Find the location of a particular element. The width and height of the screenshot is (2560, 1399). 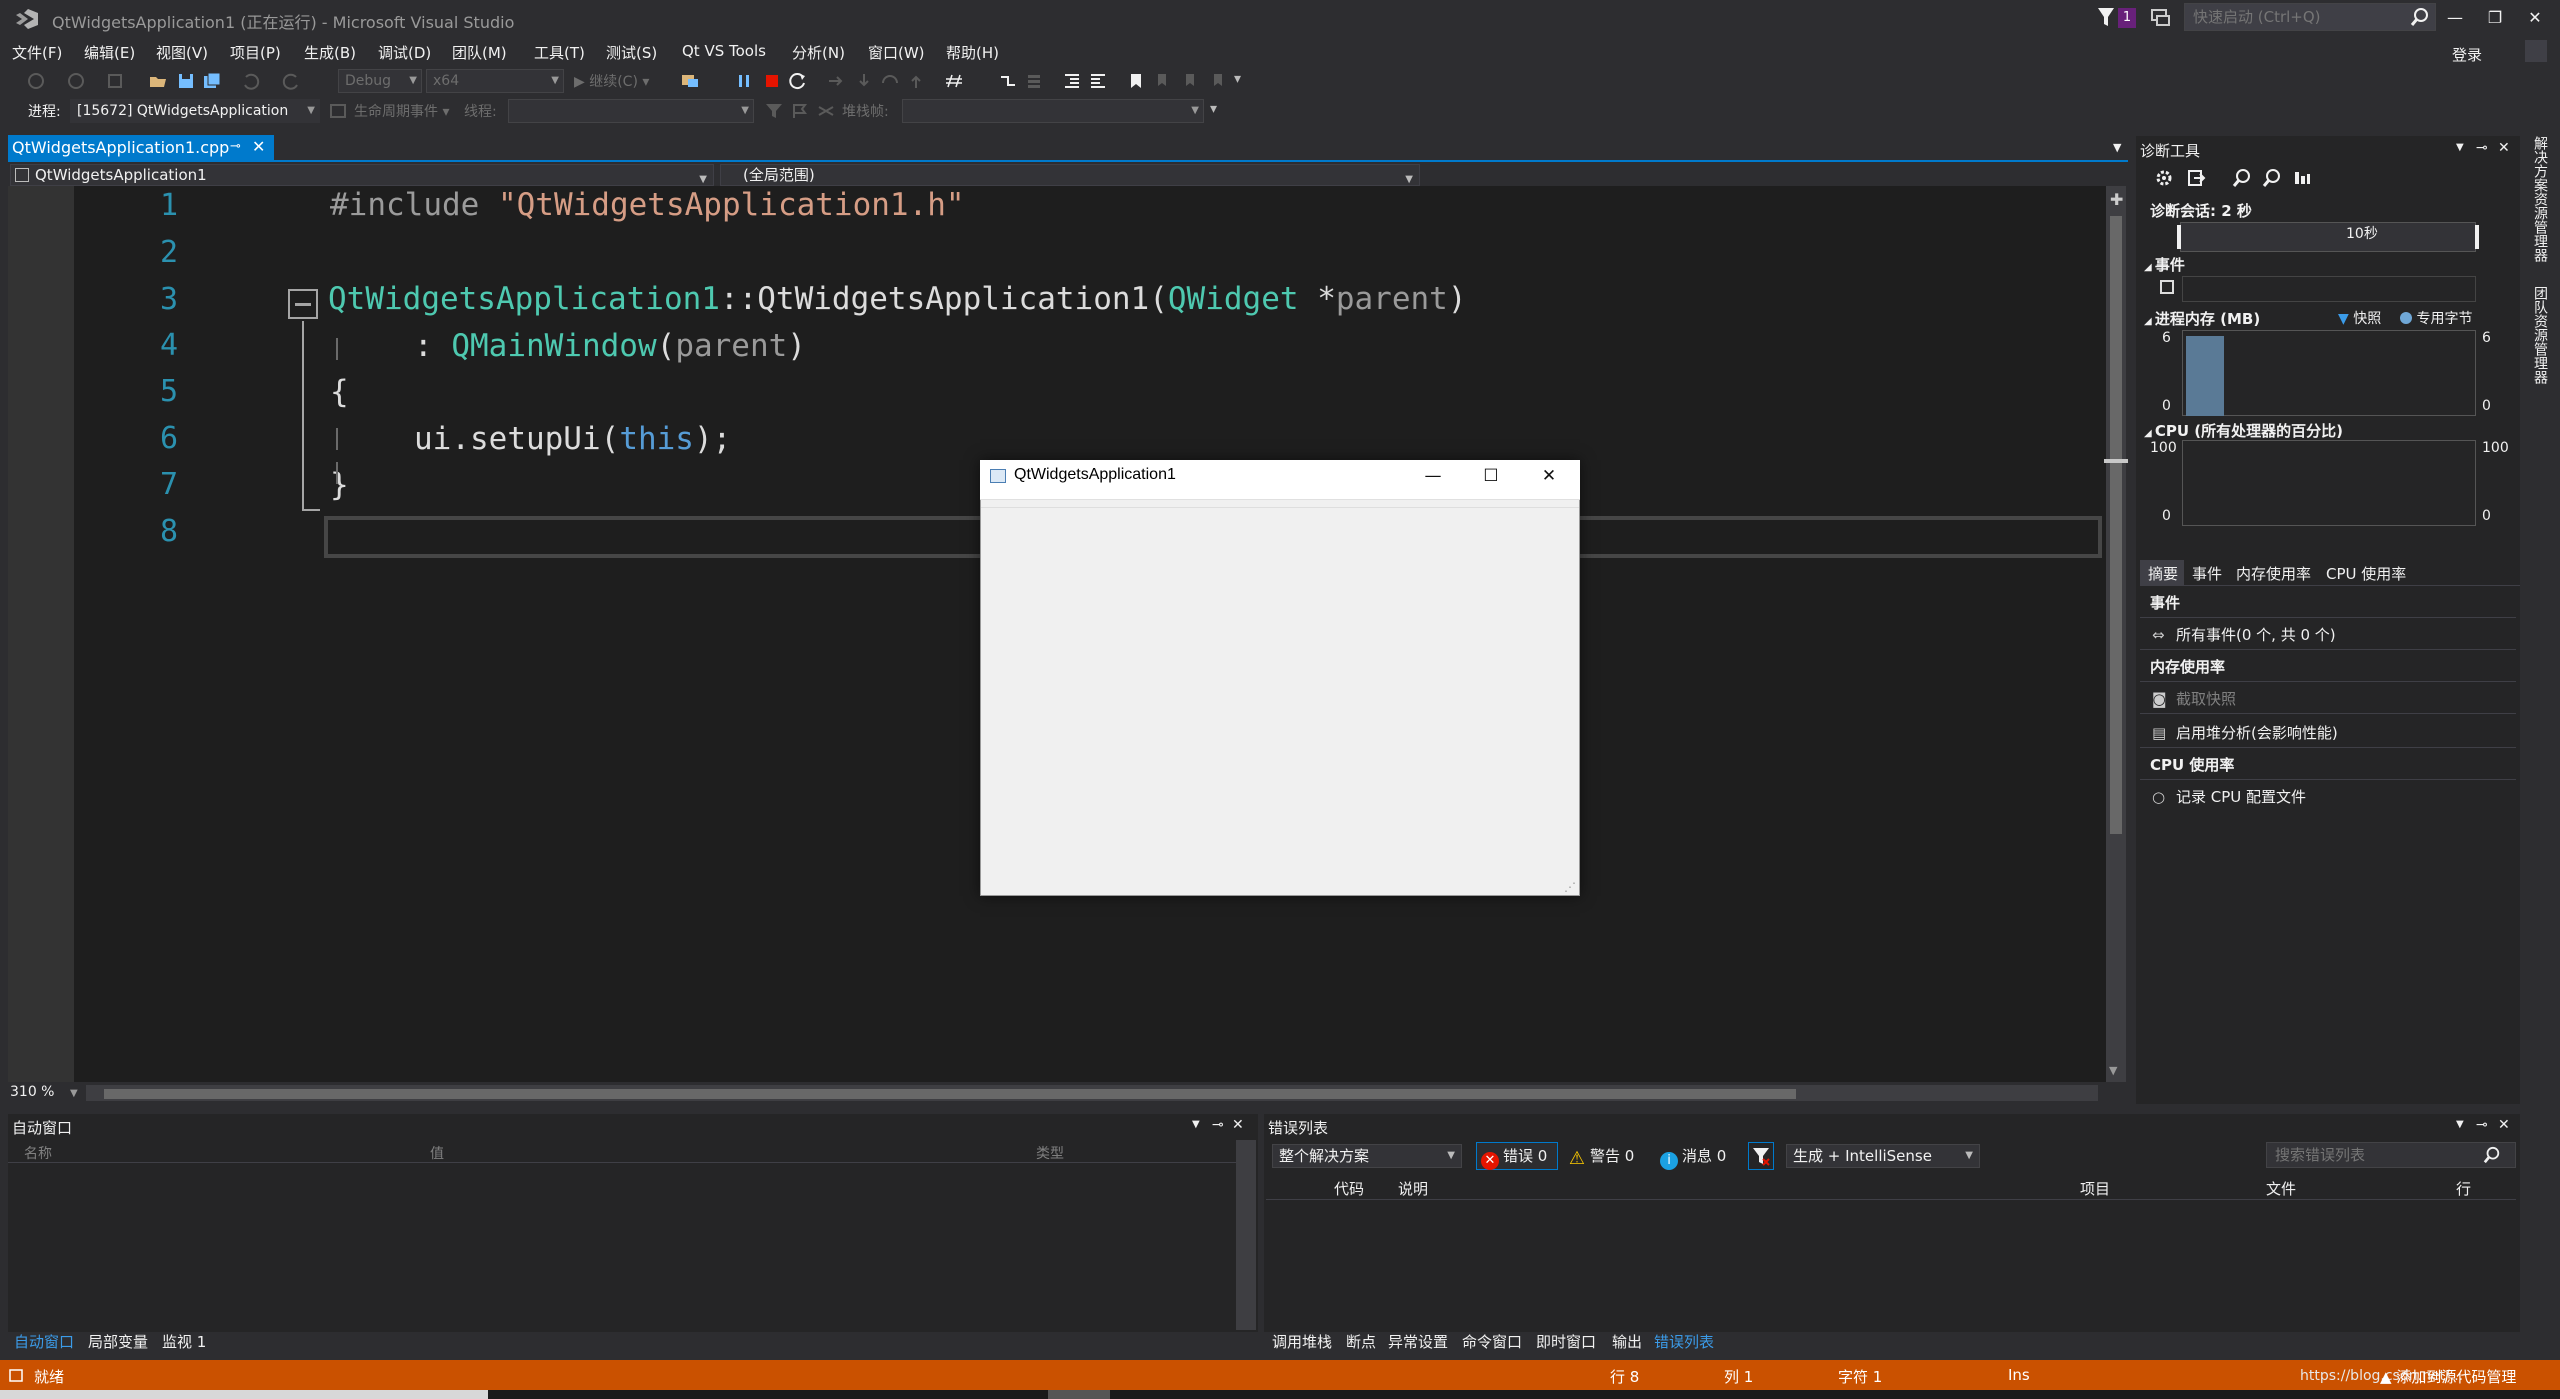

threads-icon is located at coordinates (1008, 81).